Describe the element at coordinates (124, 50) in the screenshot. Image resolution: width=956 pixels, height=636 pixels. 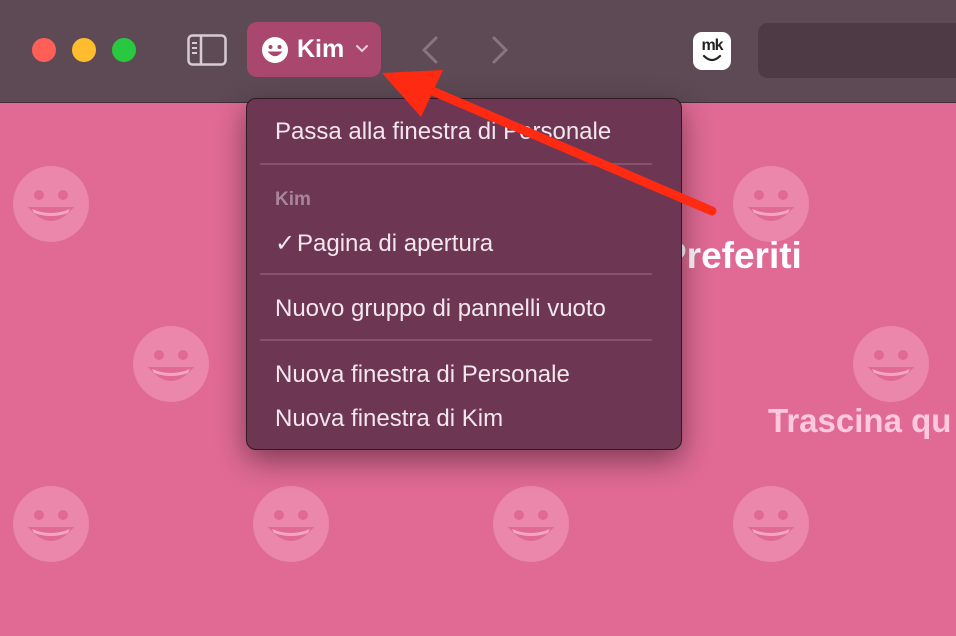
I see `zoom-window-button` at that location.